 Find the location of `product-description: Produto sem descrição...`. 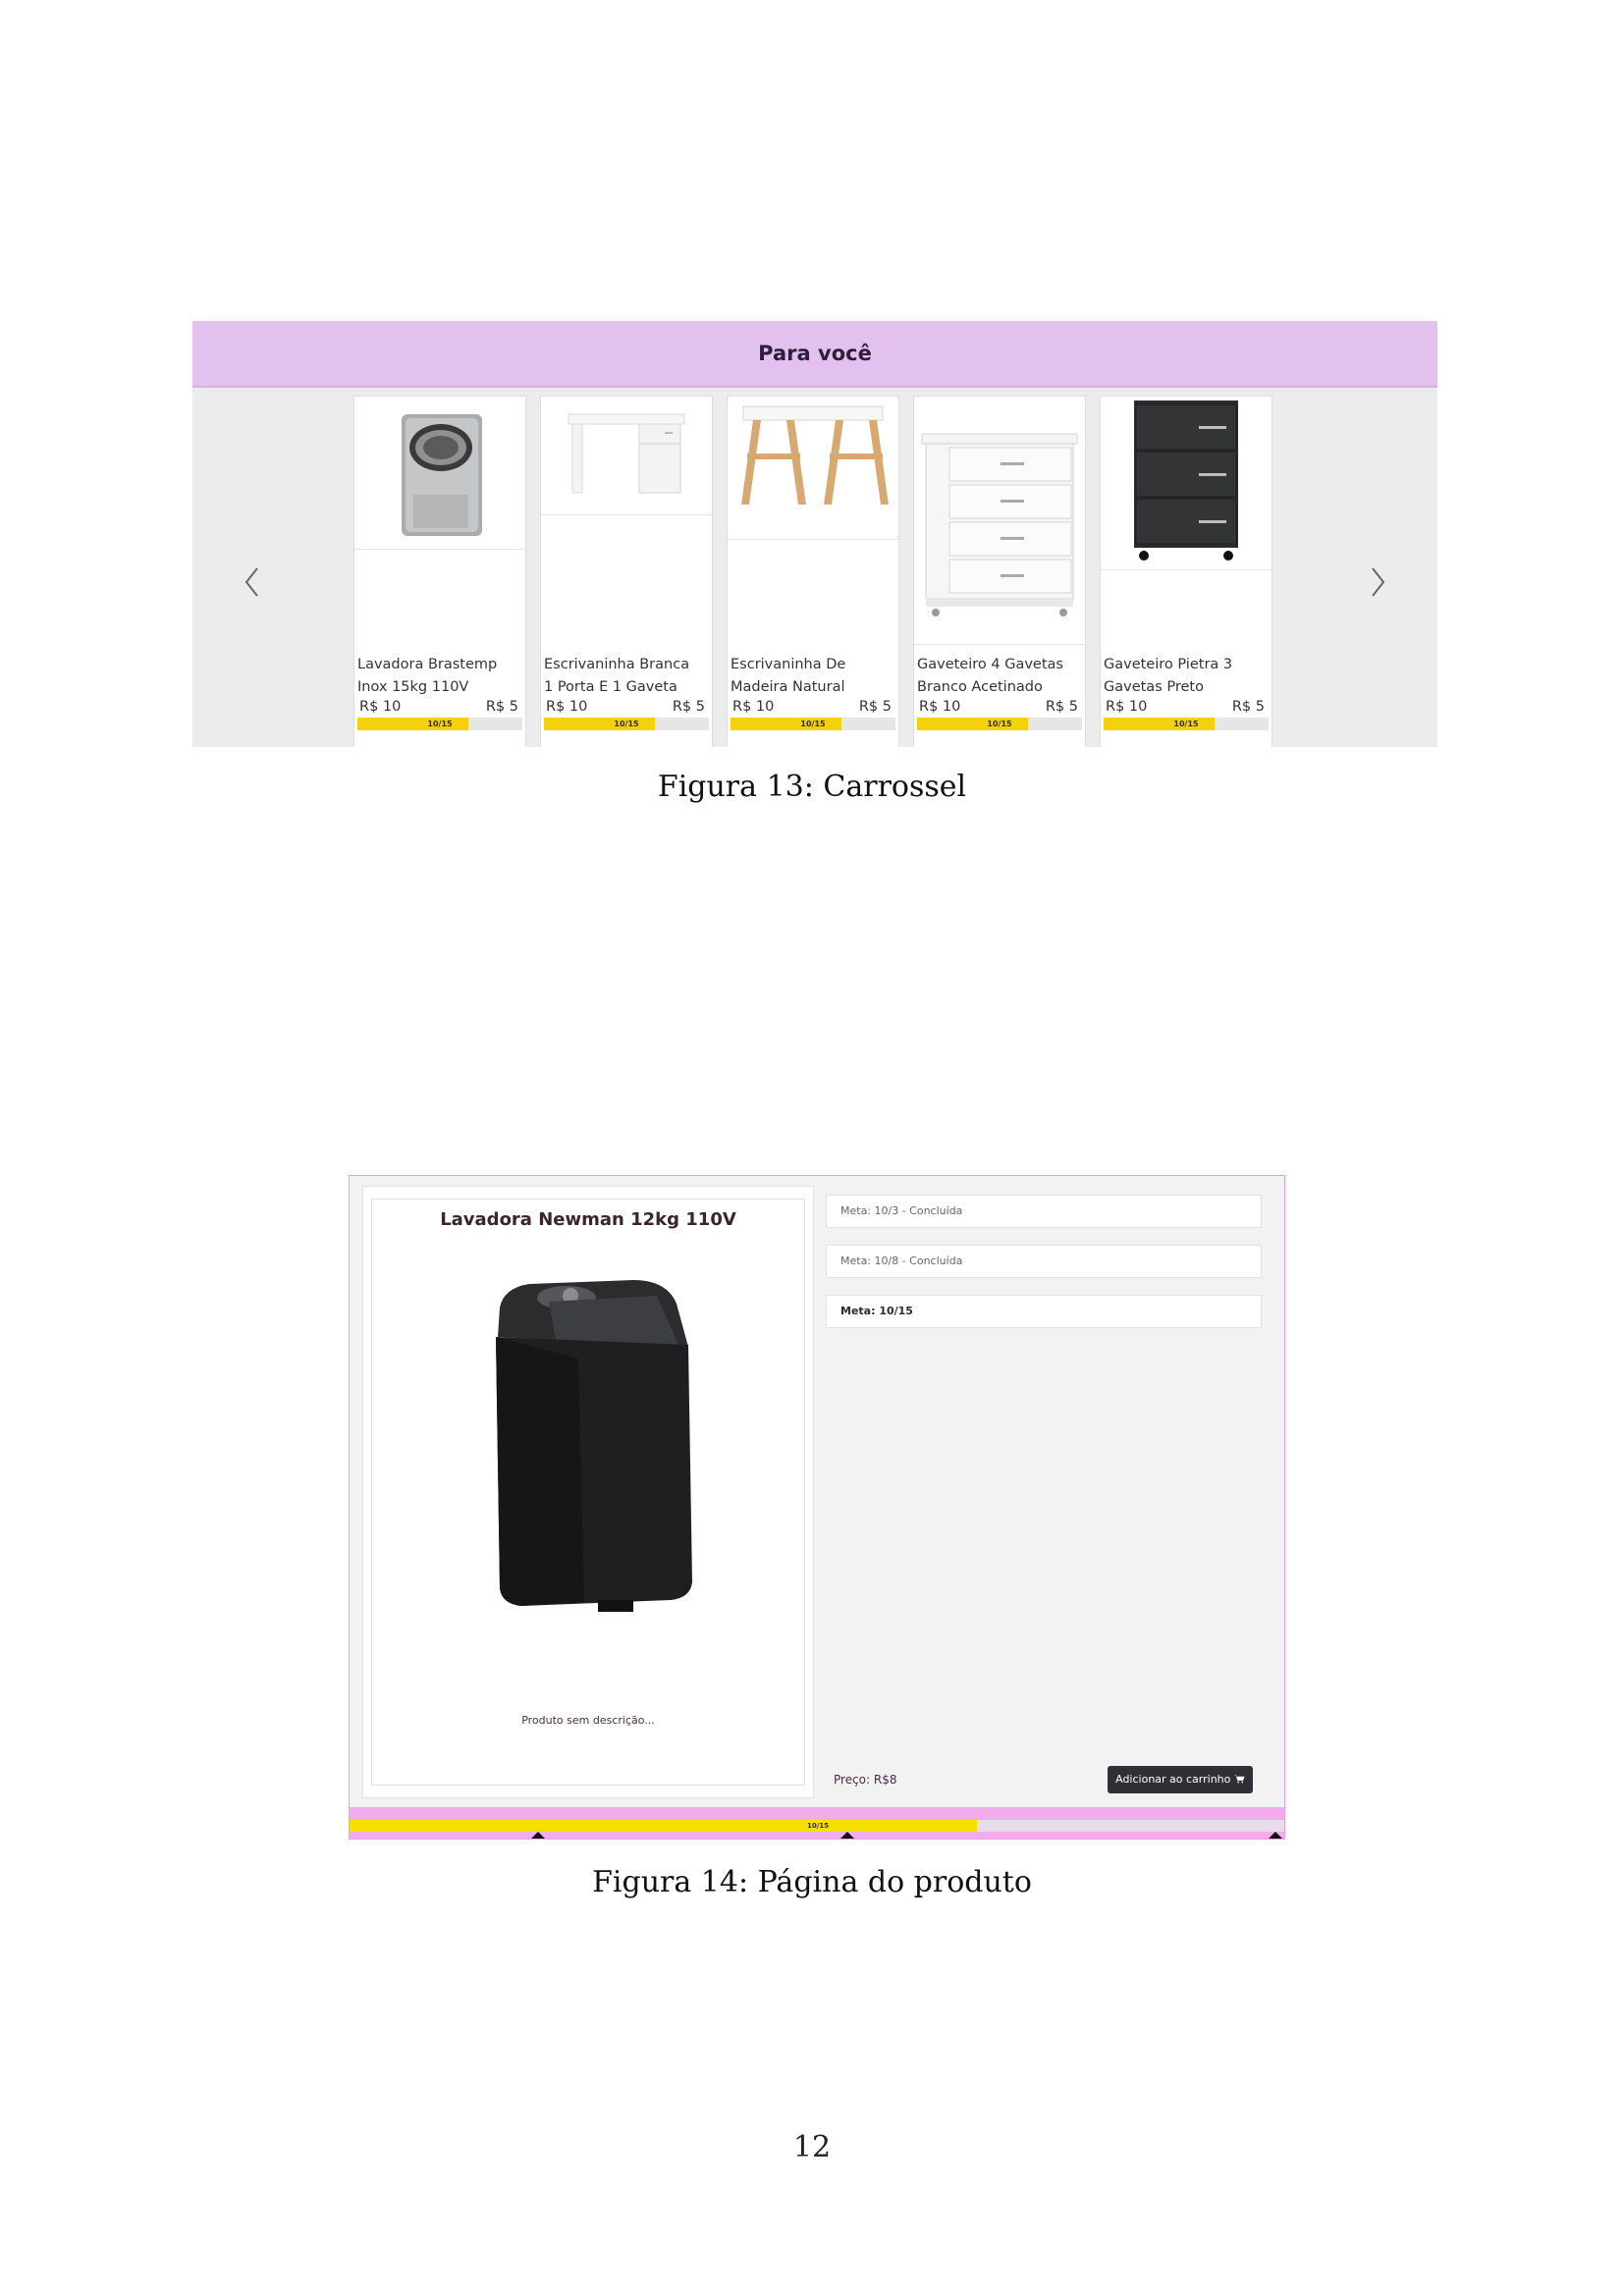

product-description: Produto sem descrição... is located at coordinates (588, 1720).